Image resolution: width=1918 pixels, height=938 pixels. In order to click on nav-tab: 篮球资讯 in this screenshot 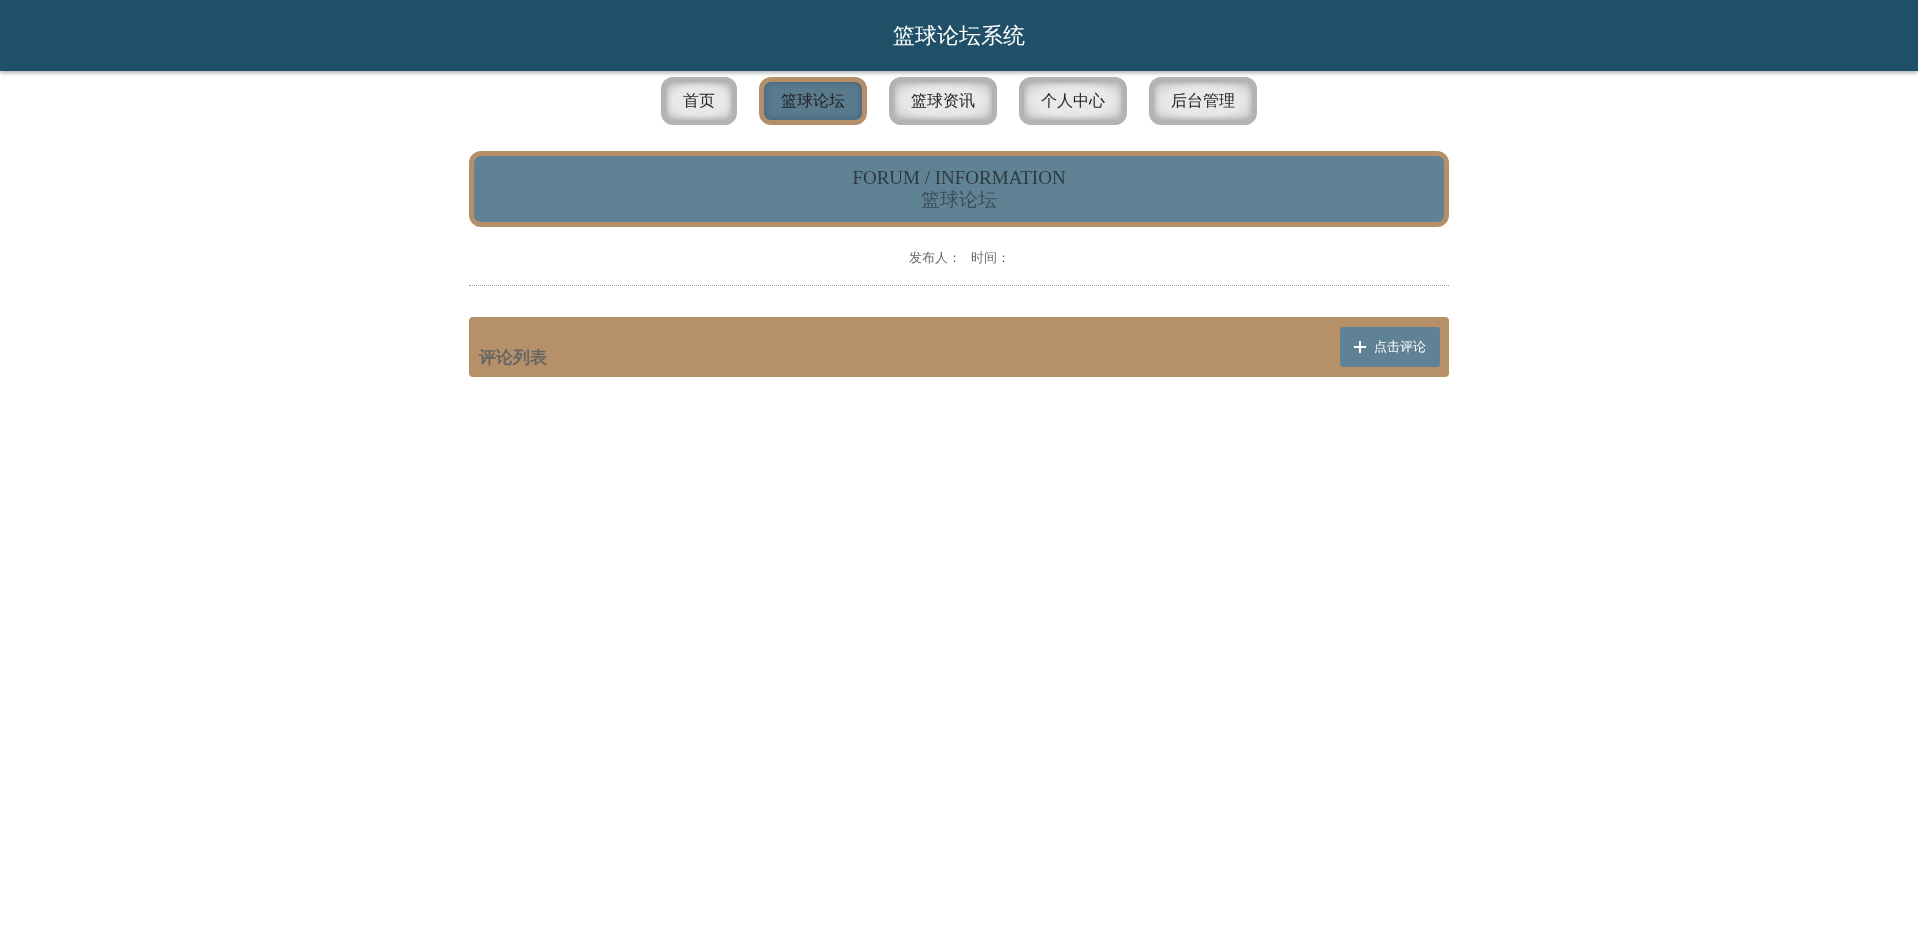, I will do `click(943, 101)`.